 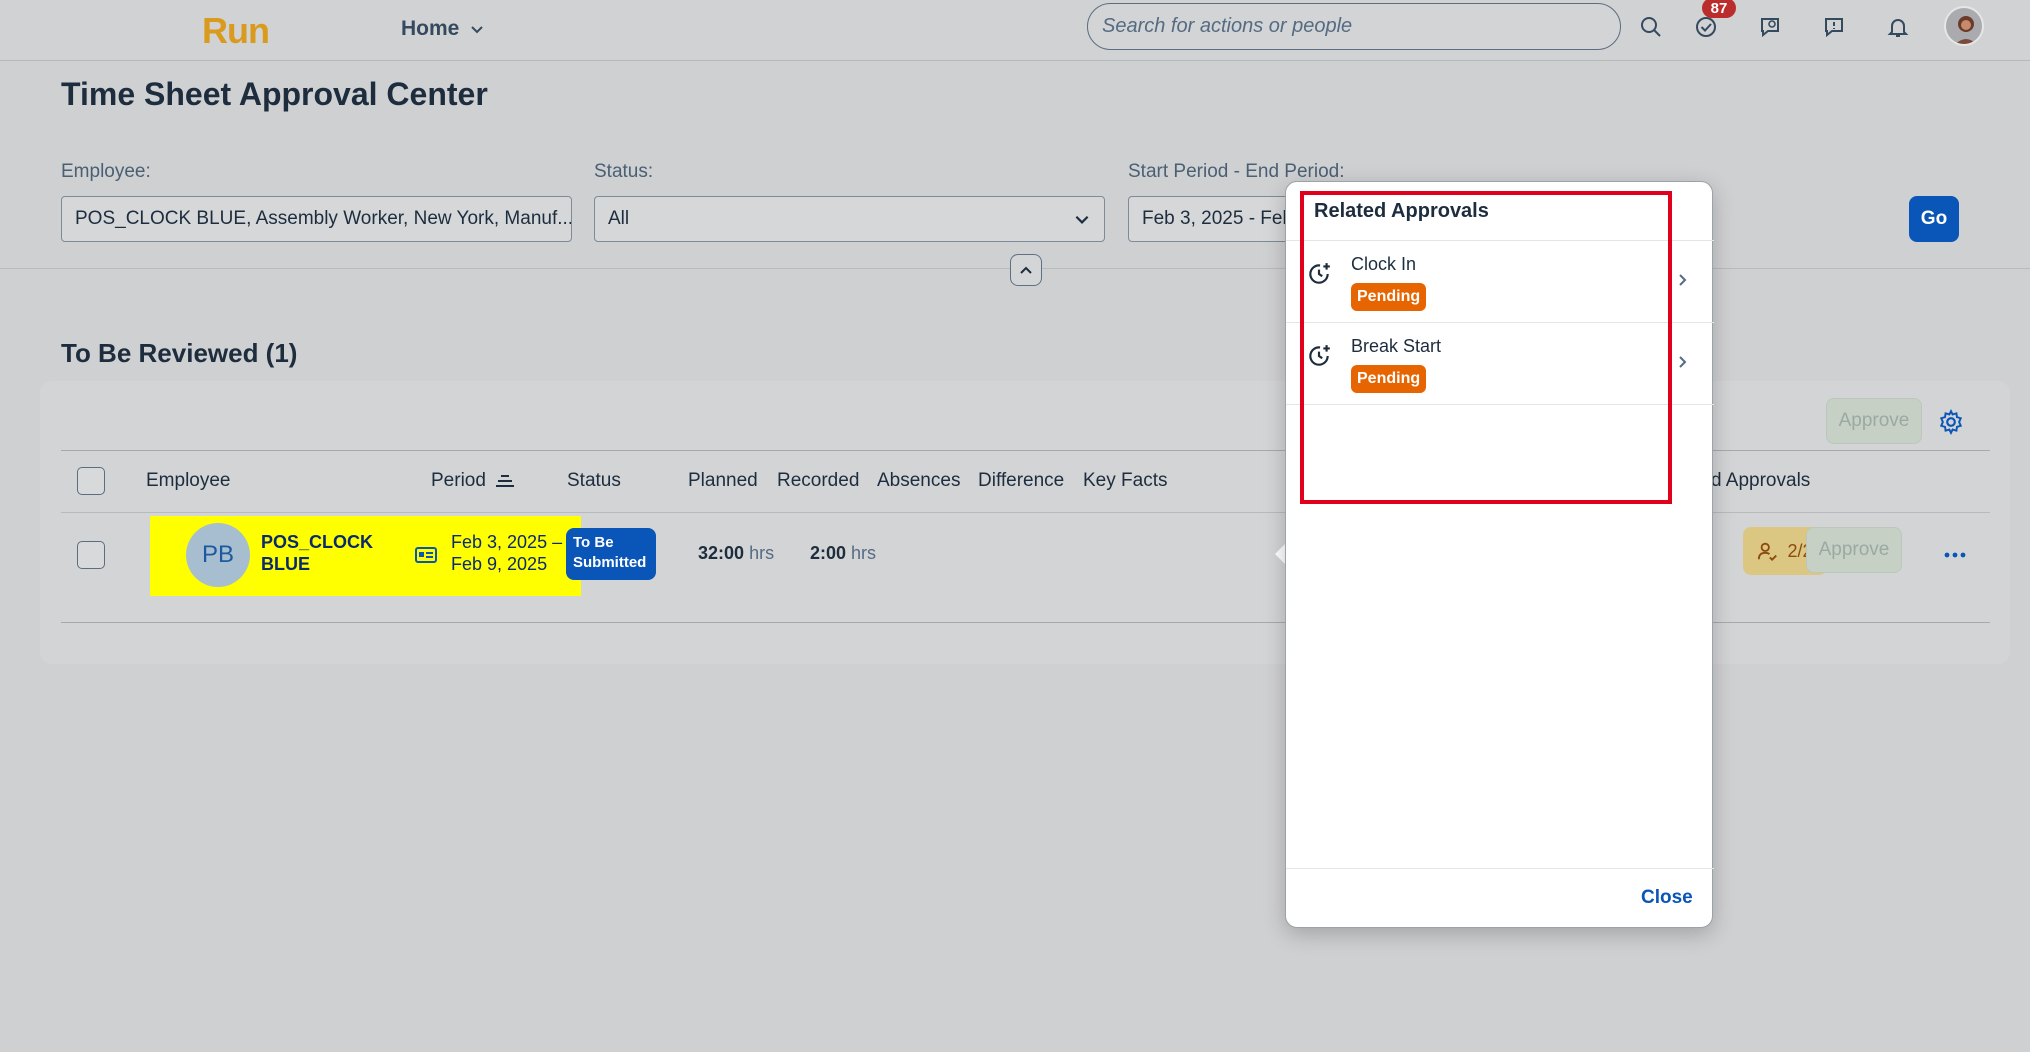 What do you see at coordinates (1500, 364) in the screenshot?
I see `list-item: Break Start Pending` at bounding box center [1500, 364].